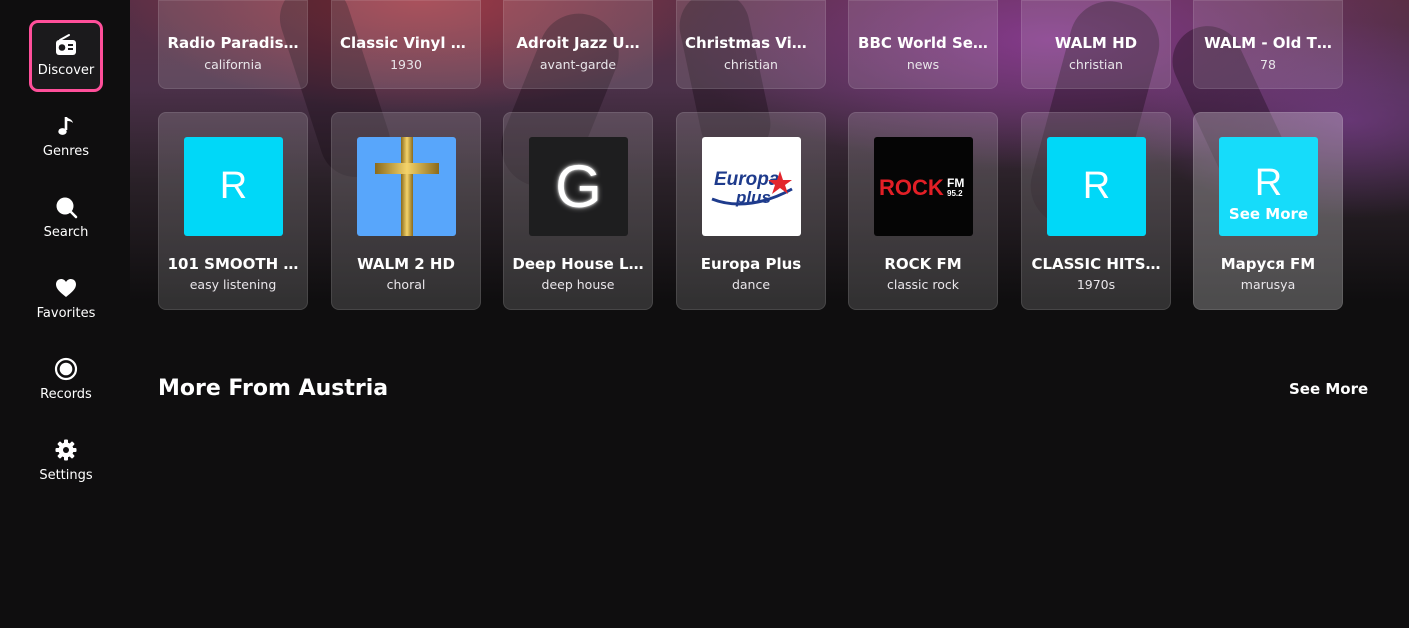  Describe the element at coordinates (406, 64) in the screenshot. I see `station-genre: 1930` at that location.